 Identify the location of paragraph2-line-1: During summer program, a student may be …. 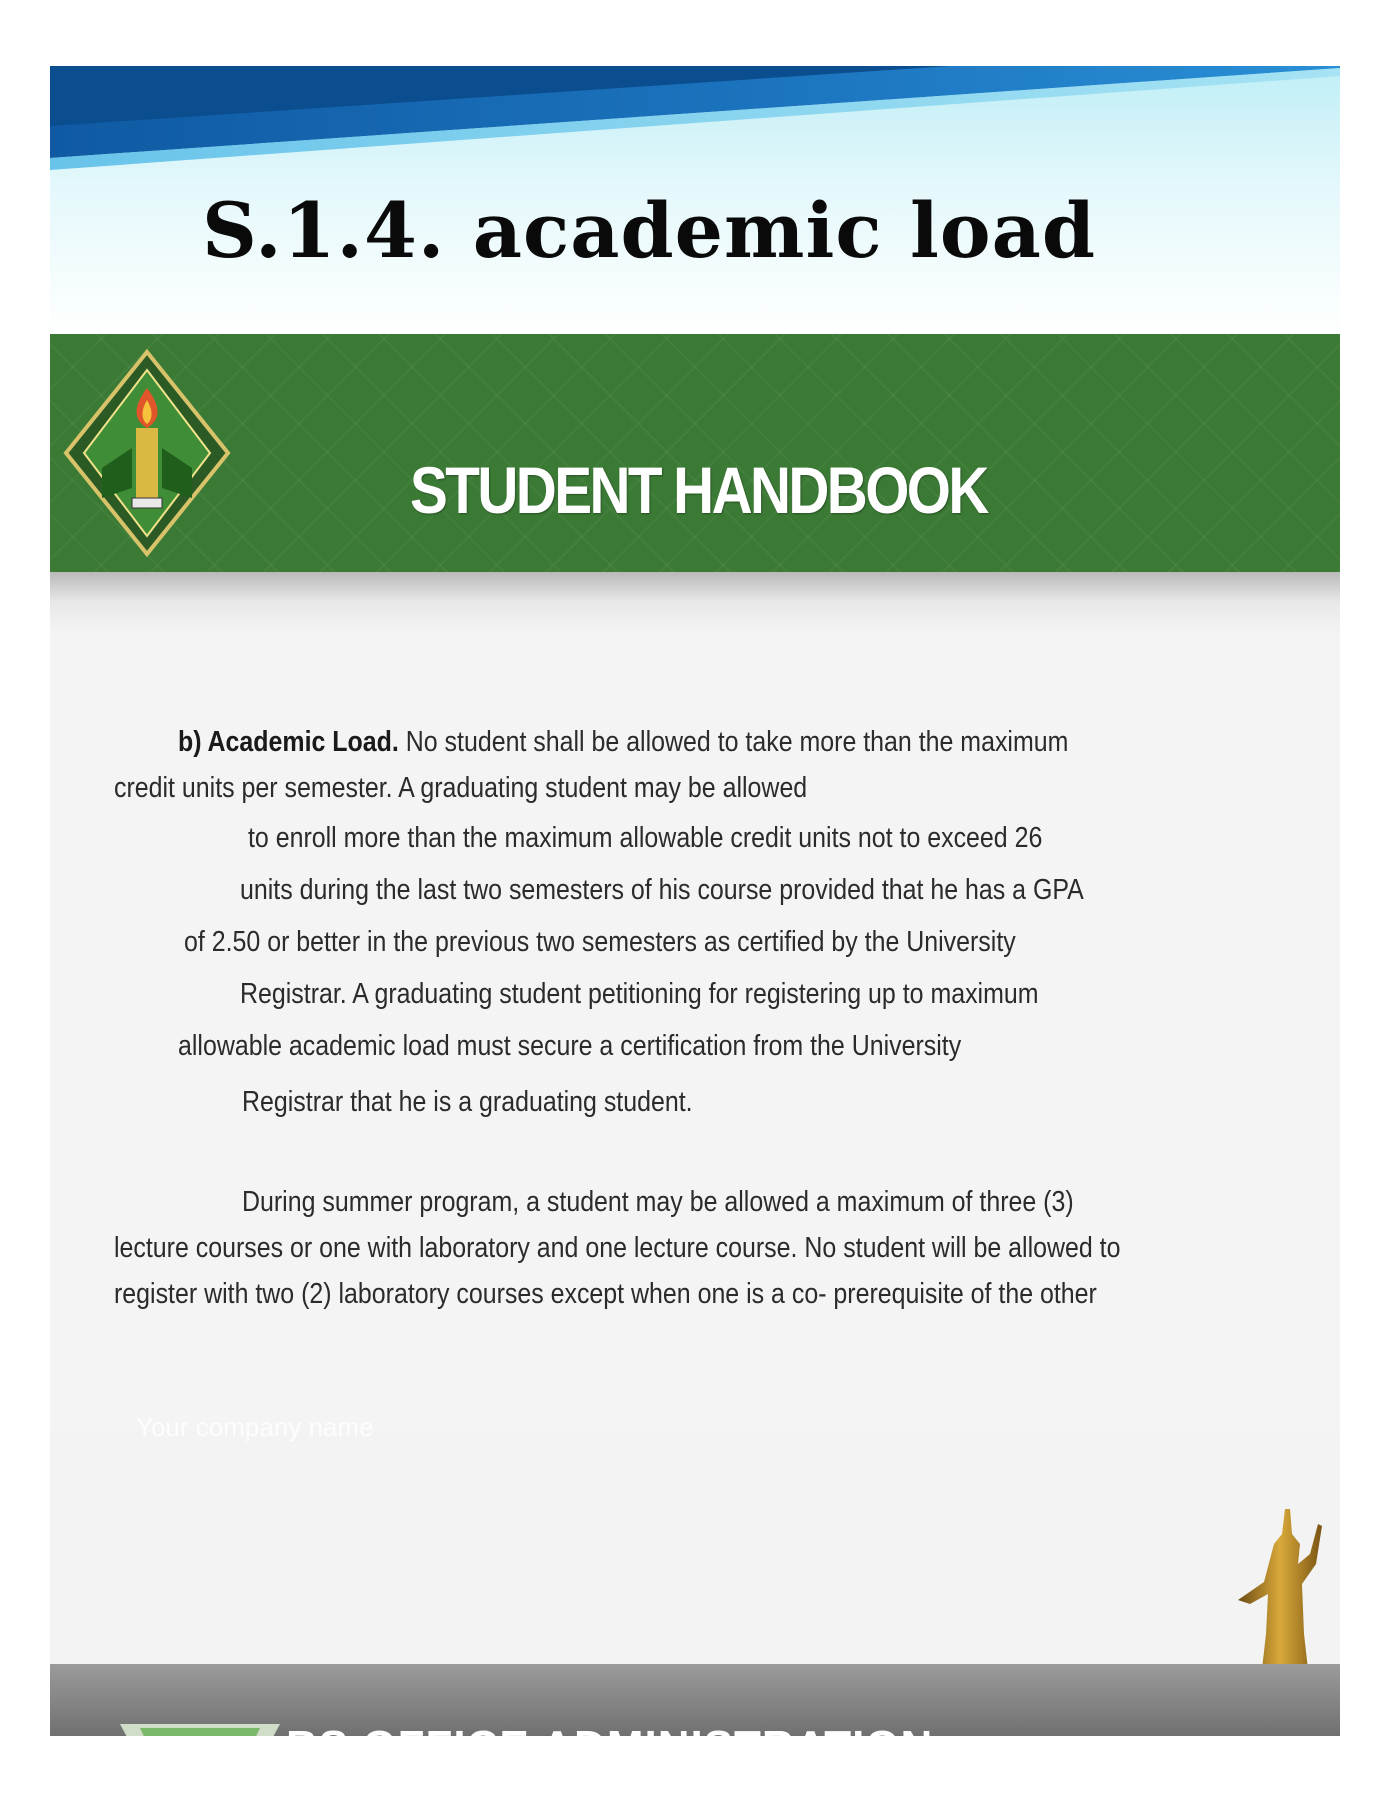
(658, 1202).